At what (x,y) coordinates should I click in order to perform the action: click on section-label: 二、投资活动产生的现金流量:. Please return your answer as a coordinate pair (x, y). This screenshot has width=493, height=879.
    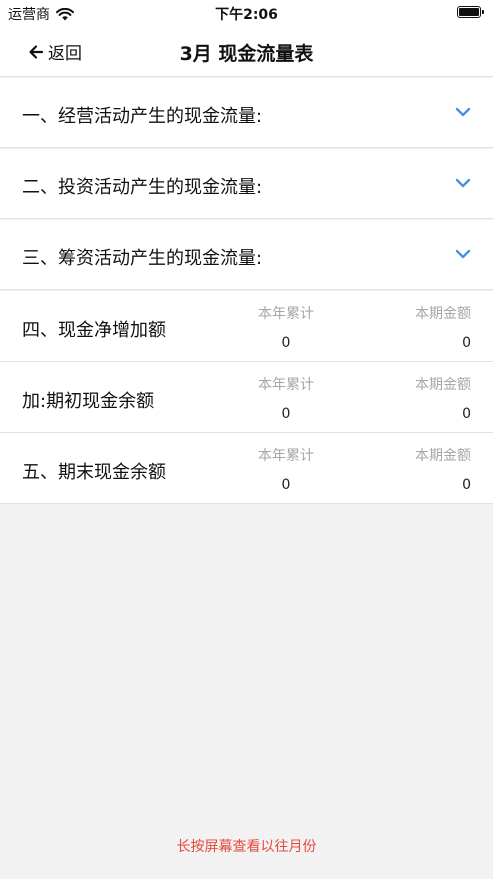
    Looking at the image, I should click on (142, 187).